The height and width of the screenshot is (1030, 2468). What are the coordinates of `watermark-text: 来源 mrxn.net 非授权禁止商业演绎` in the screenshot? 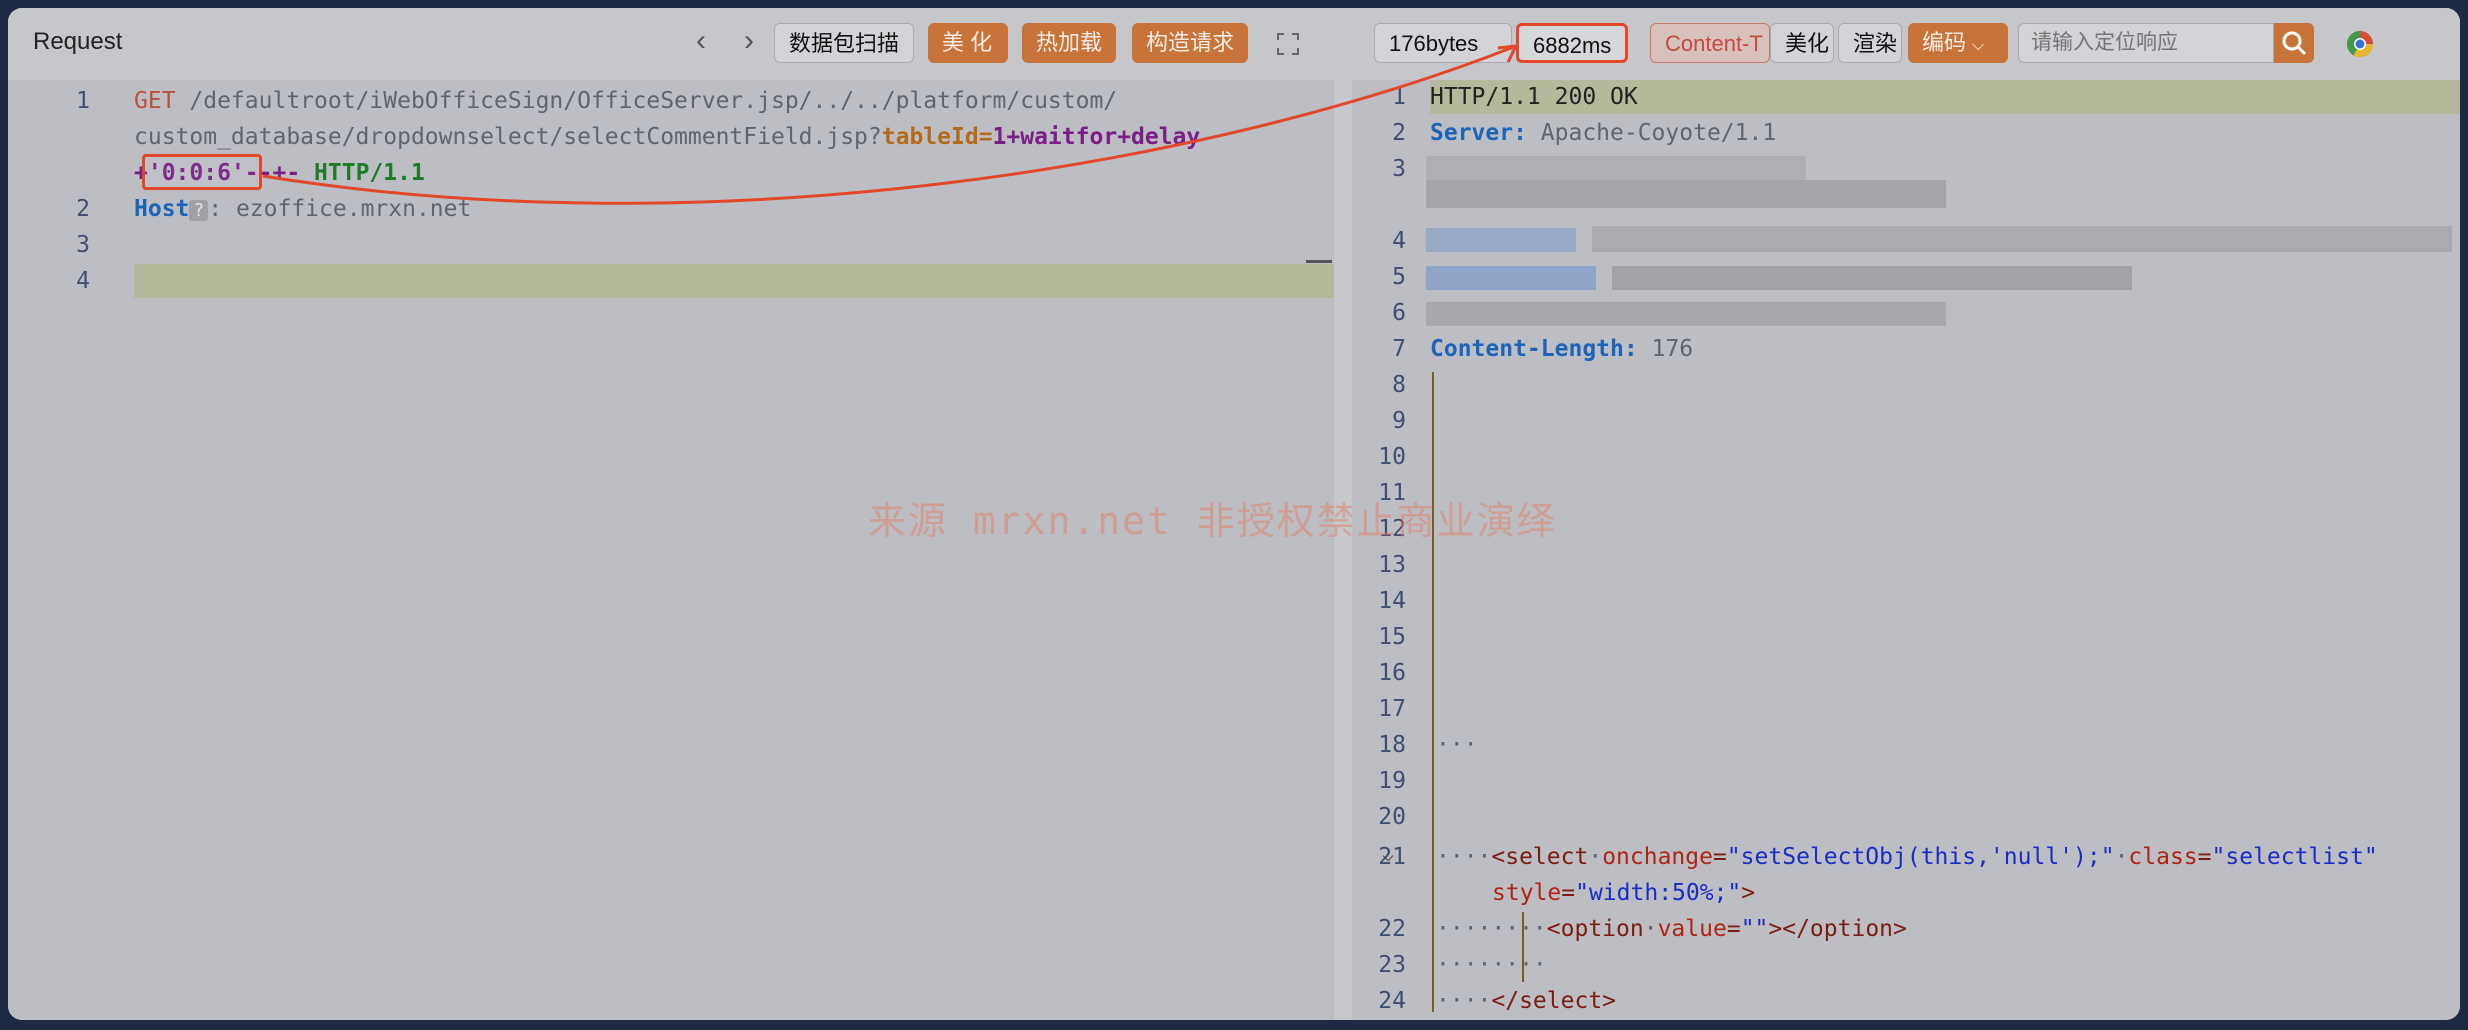 It's located at (1212, 521).